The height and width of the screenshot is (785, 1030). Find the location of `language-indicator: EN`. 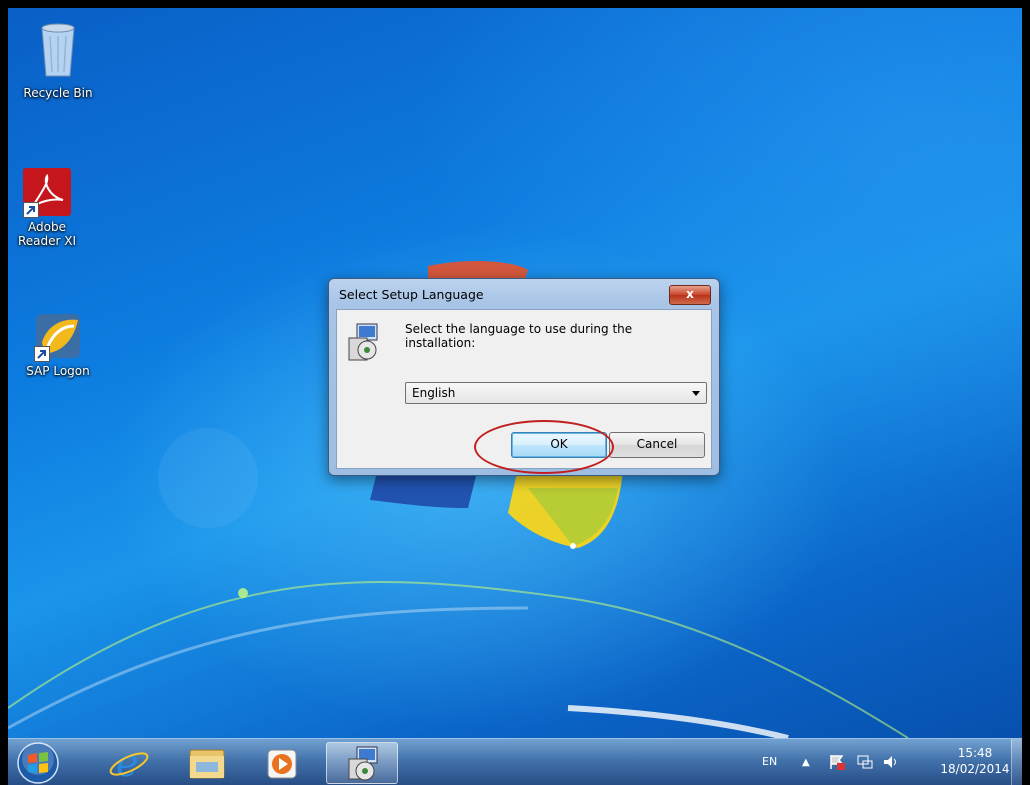

language-indicator: EN is located at coordinates (769, 761).